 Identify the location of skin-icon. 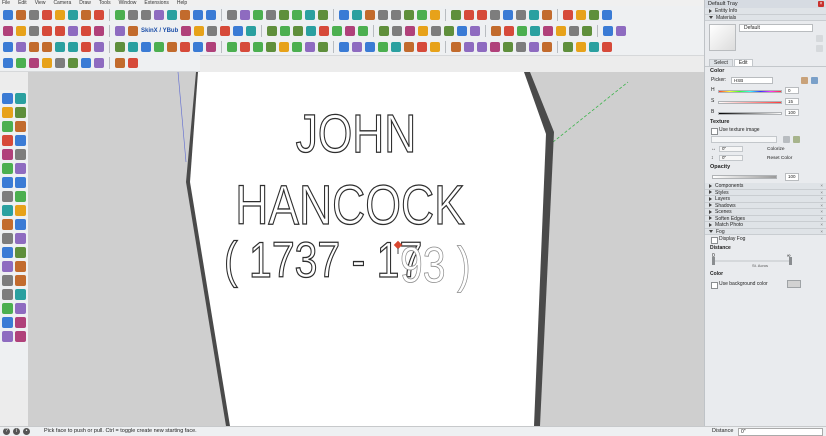
(199, 30).